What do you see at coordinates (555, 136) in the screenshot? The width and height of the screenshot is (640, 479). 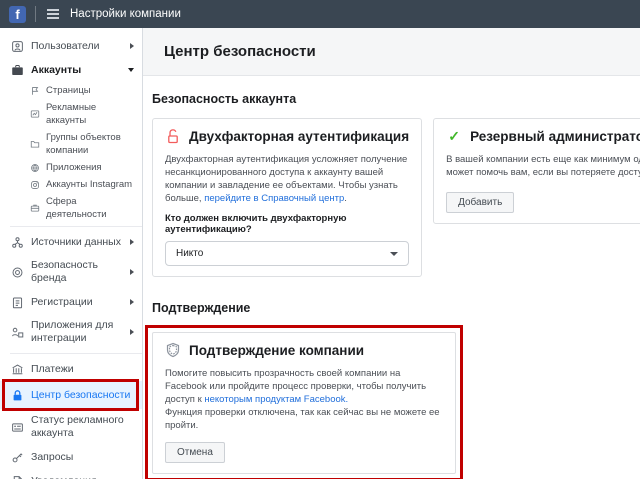 I see `card-title: Резервный администратор` at bounding box center [555, 136].